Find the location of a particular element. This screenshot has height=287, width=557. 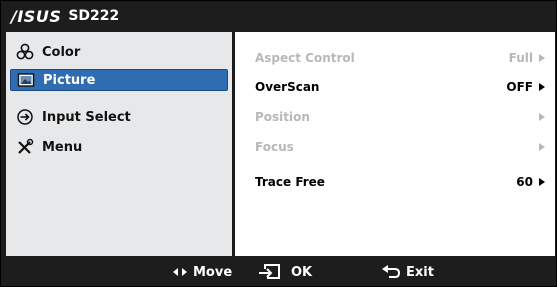

exit-hint: Exit is located at coordinates (408, 272).